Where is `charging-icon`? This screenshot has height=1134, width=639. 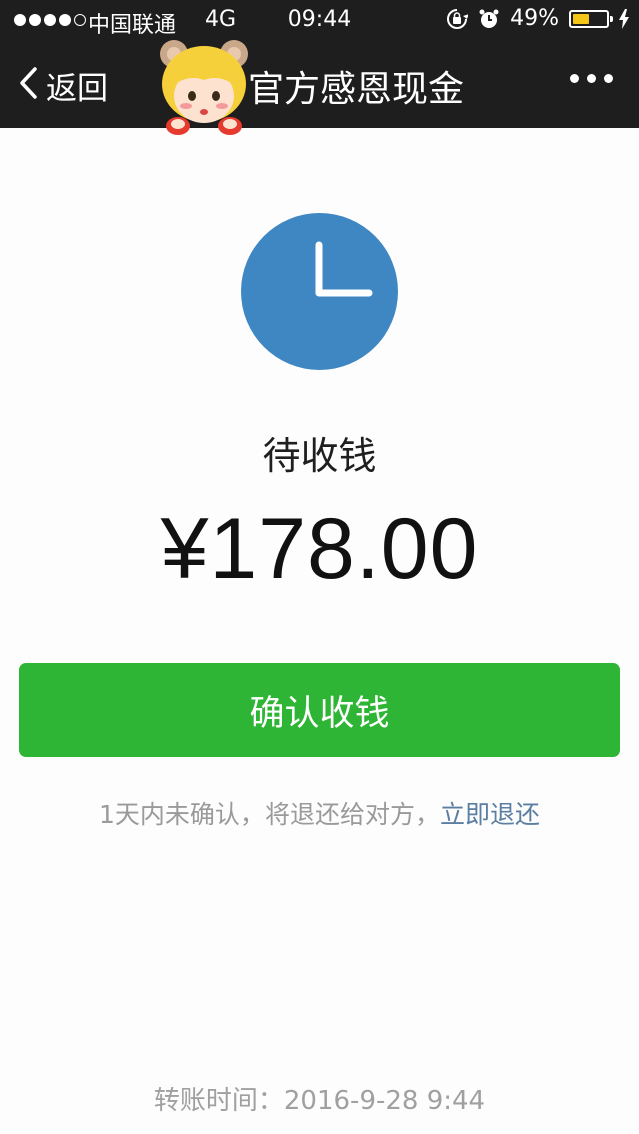 charging-icon is located at coordinates (624, 18).